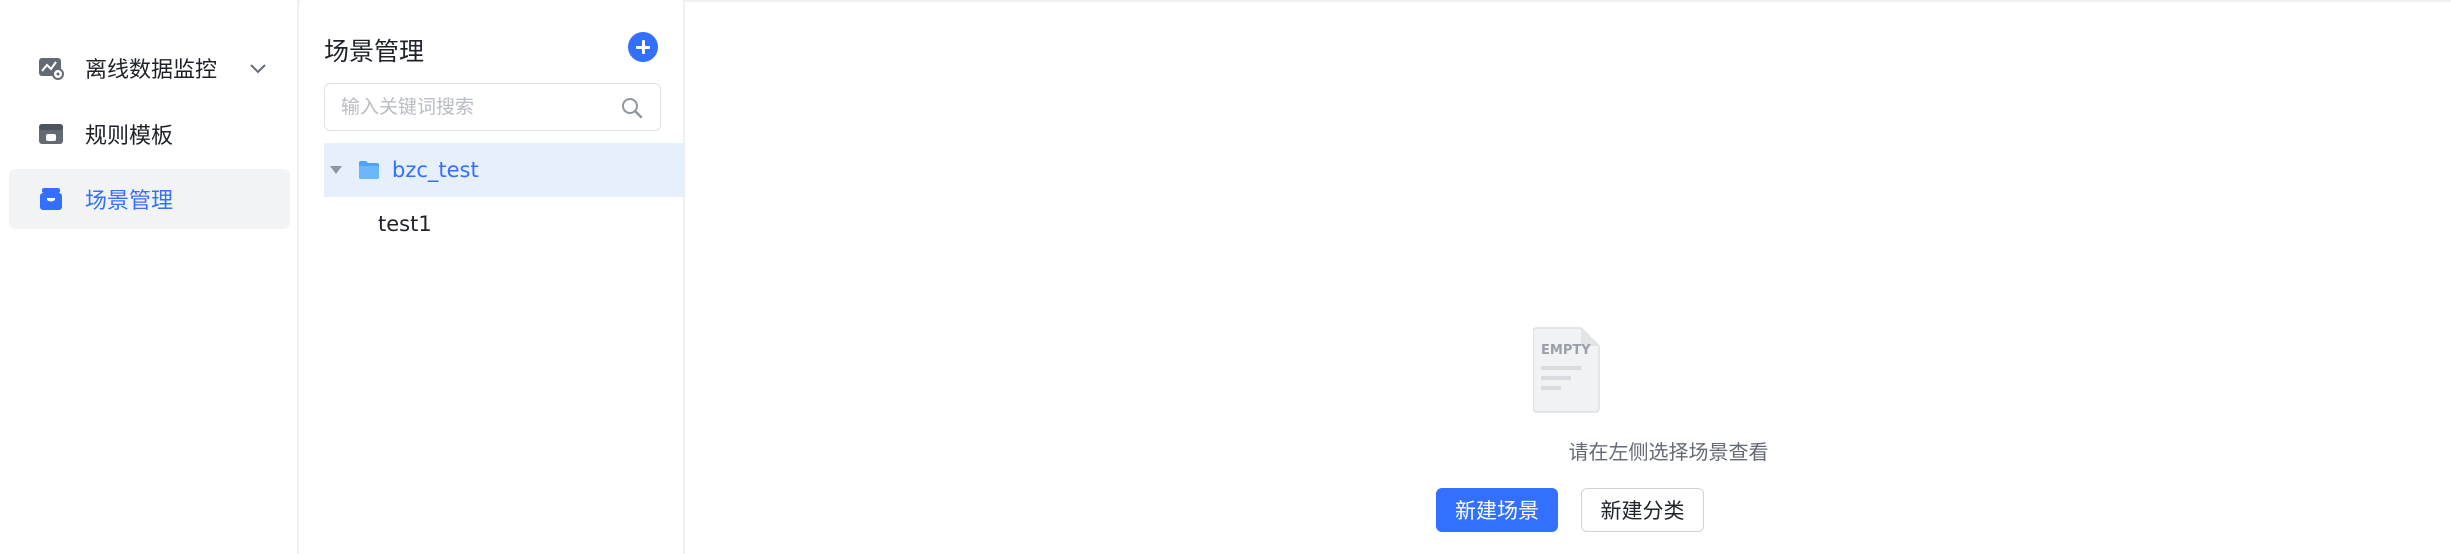 The width and height of the screenshot is (2451, 554). I want to click on new-scene-button: 新建场景, so click(1497, 510).